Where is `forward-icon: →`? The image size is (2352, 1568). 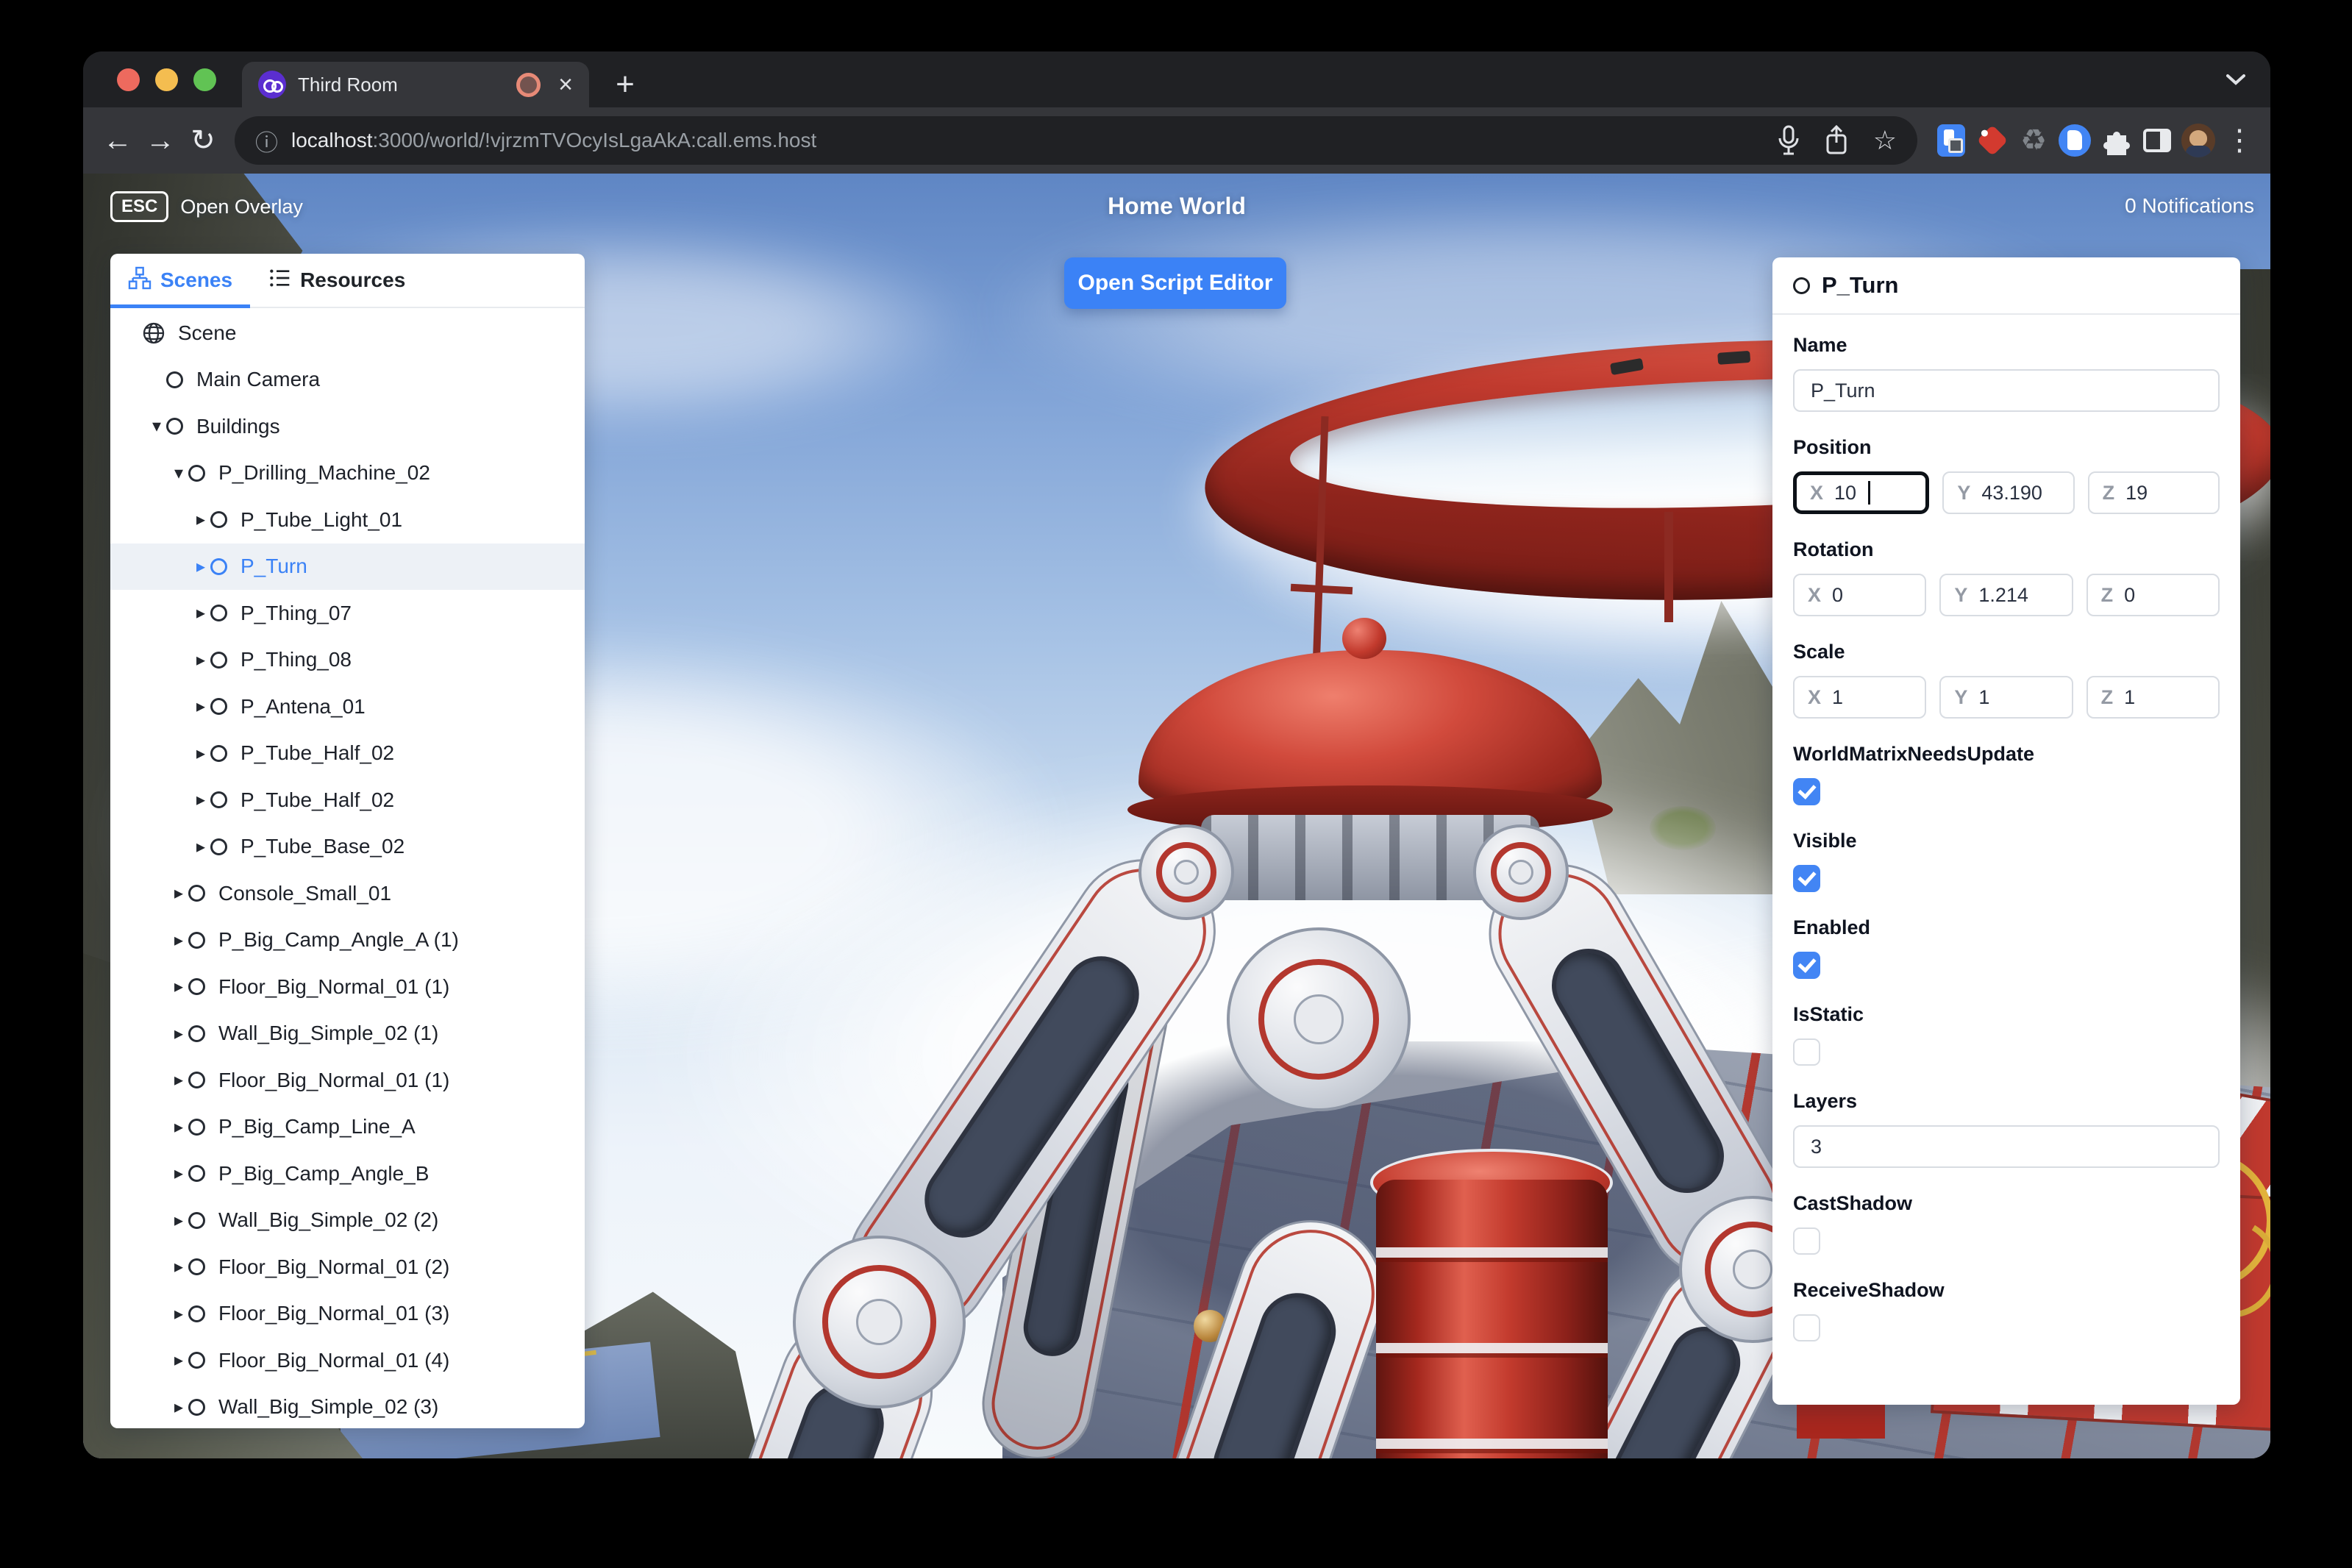 forward-icon: → is located at coordinates (160, 140).